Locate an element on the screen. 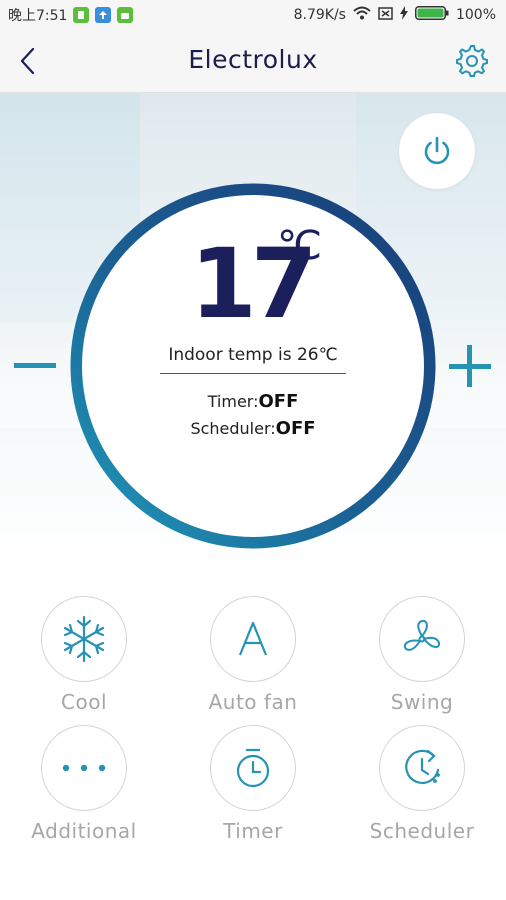 The width and height of the screenshot is (506, 900). app-header: Electrolux is located at coordinates (253, 61).